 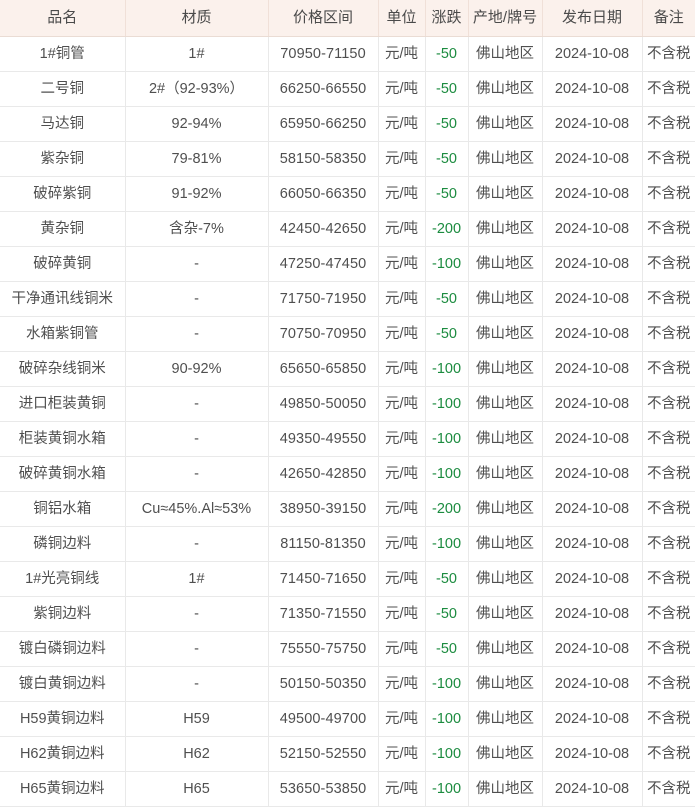 What do you see at coordinates (323, 18) in the screenshot?
I see `column-header-price-range: 价格区间` at bounding box center [323, 18].